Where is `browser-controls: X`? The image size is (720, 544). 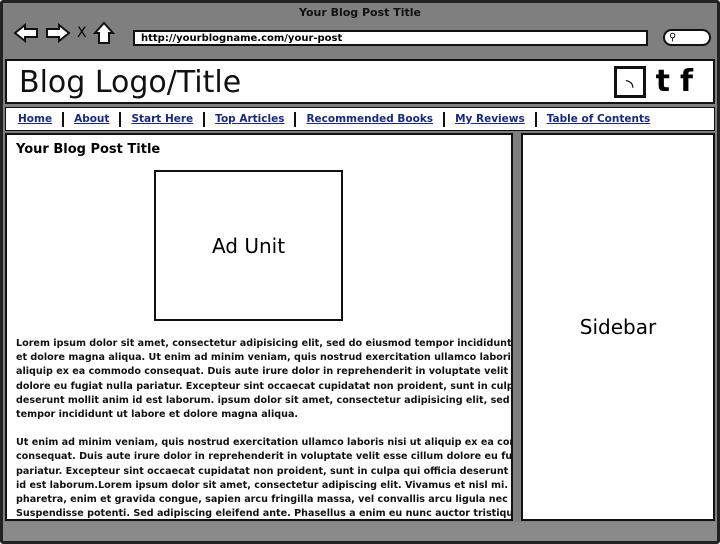 browser-controls: X is located at coordinates (64, 33).